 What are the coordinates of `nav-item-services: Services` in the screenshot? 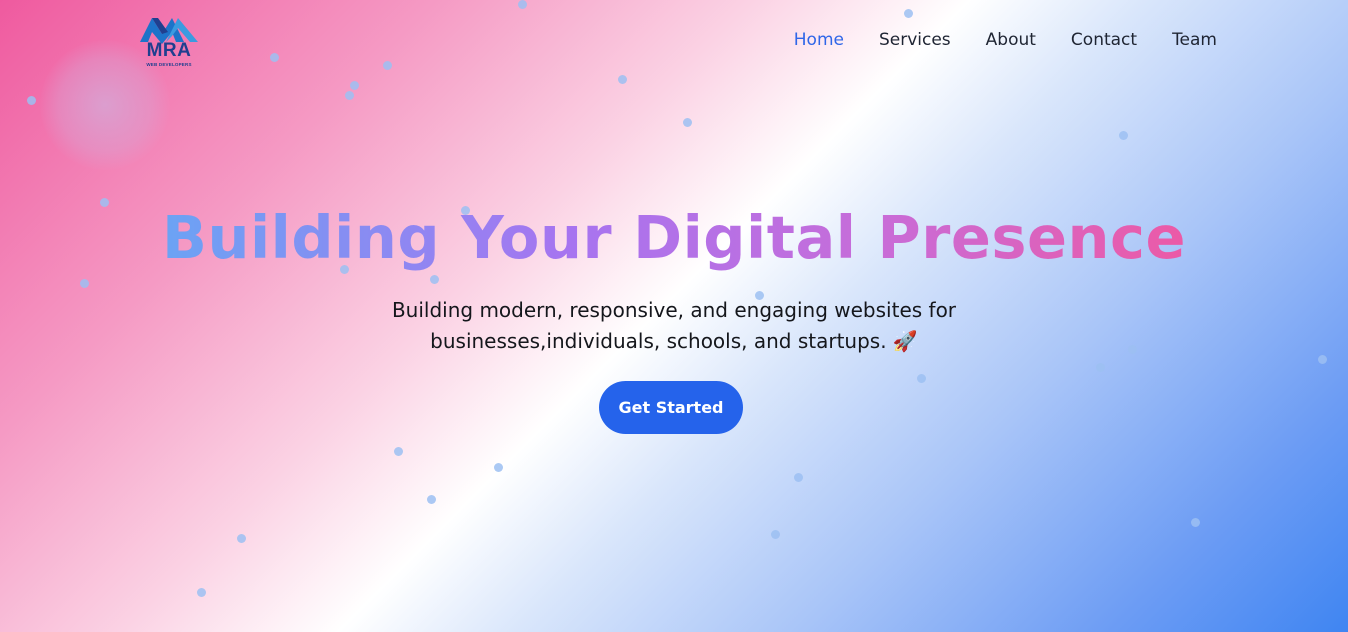 It's located at (915, 40).